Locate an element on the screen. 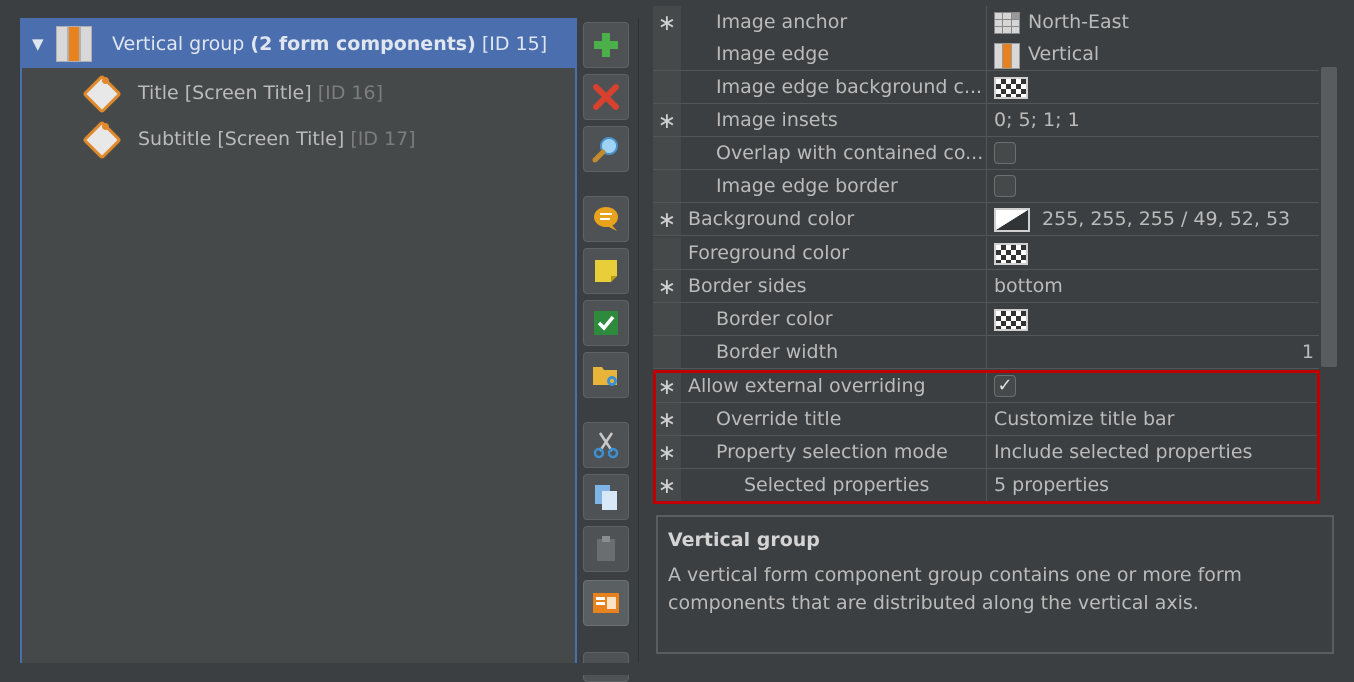  property-value-cell: Customize title bar is located at coordinates (1152, 419).